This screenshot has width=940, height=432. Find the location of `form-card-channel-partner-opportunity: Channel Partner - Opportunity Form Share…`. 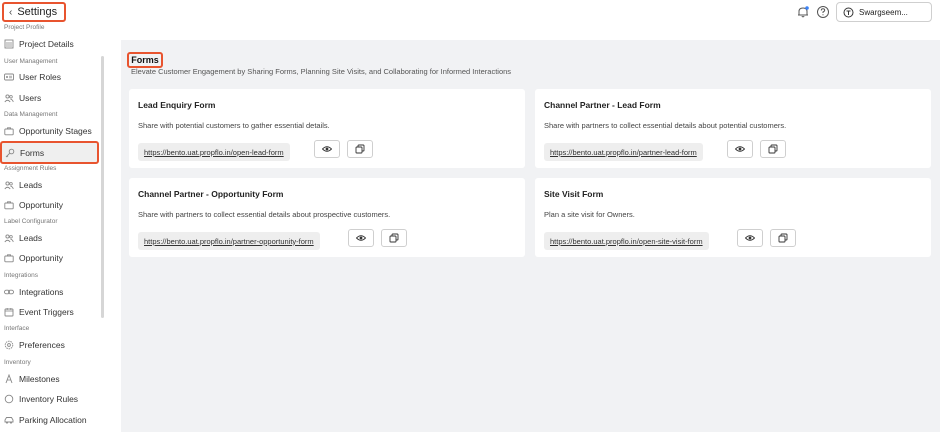

form-card-channel-partner-opportunity: Channel Partner - Opportunity Form Share… is located at coordinates (327, 217).